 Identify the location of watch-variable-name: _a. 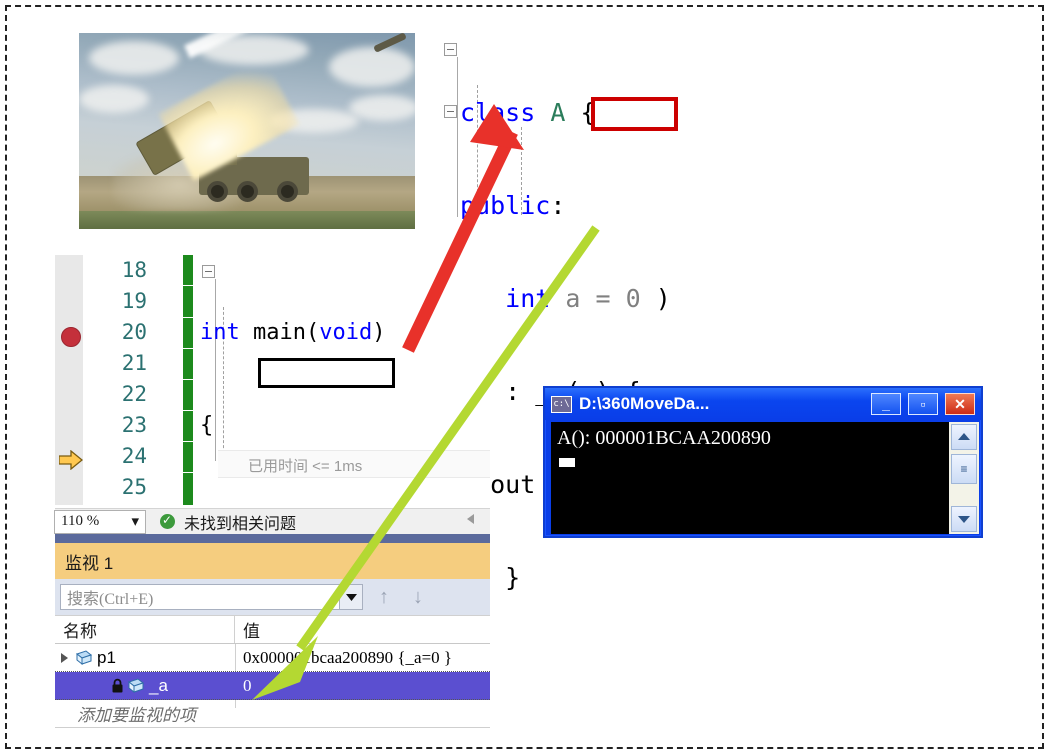
(158, 685).